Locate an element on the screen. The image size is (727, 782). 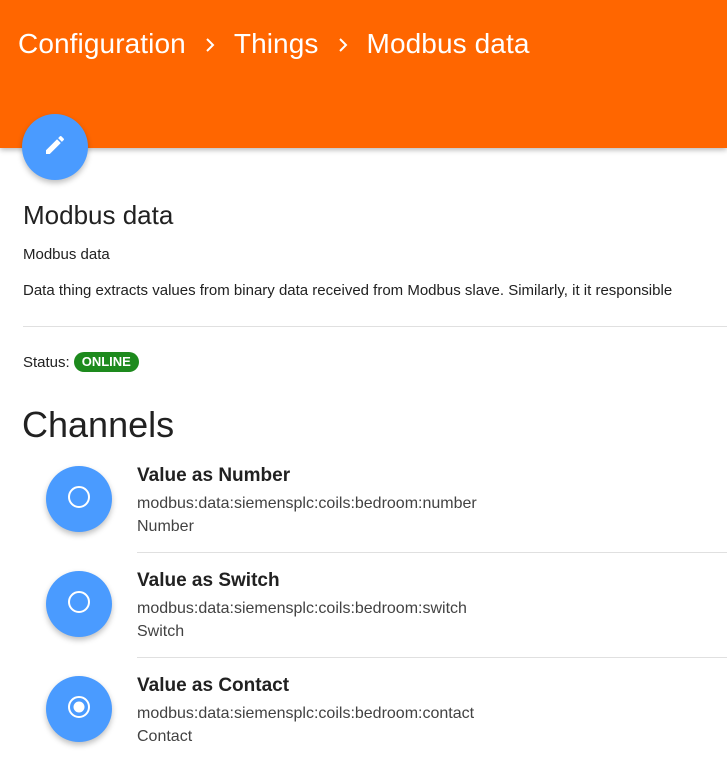
breadcrumb-things: Things is located at coordinates (276, 44).